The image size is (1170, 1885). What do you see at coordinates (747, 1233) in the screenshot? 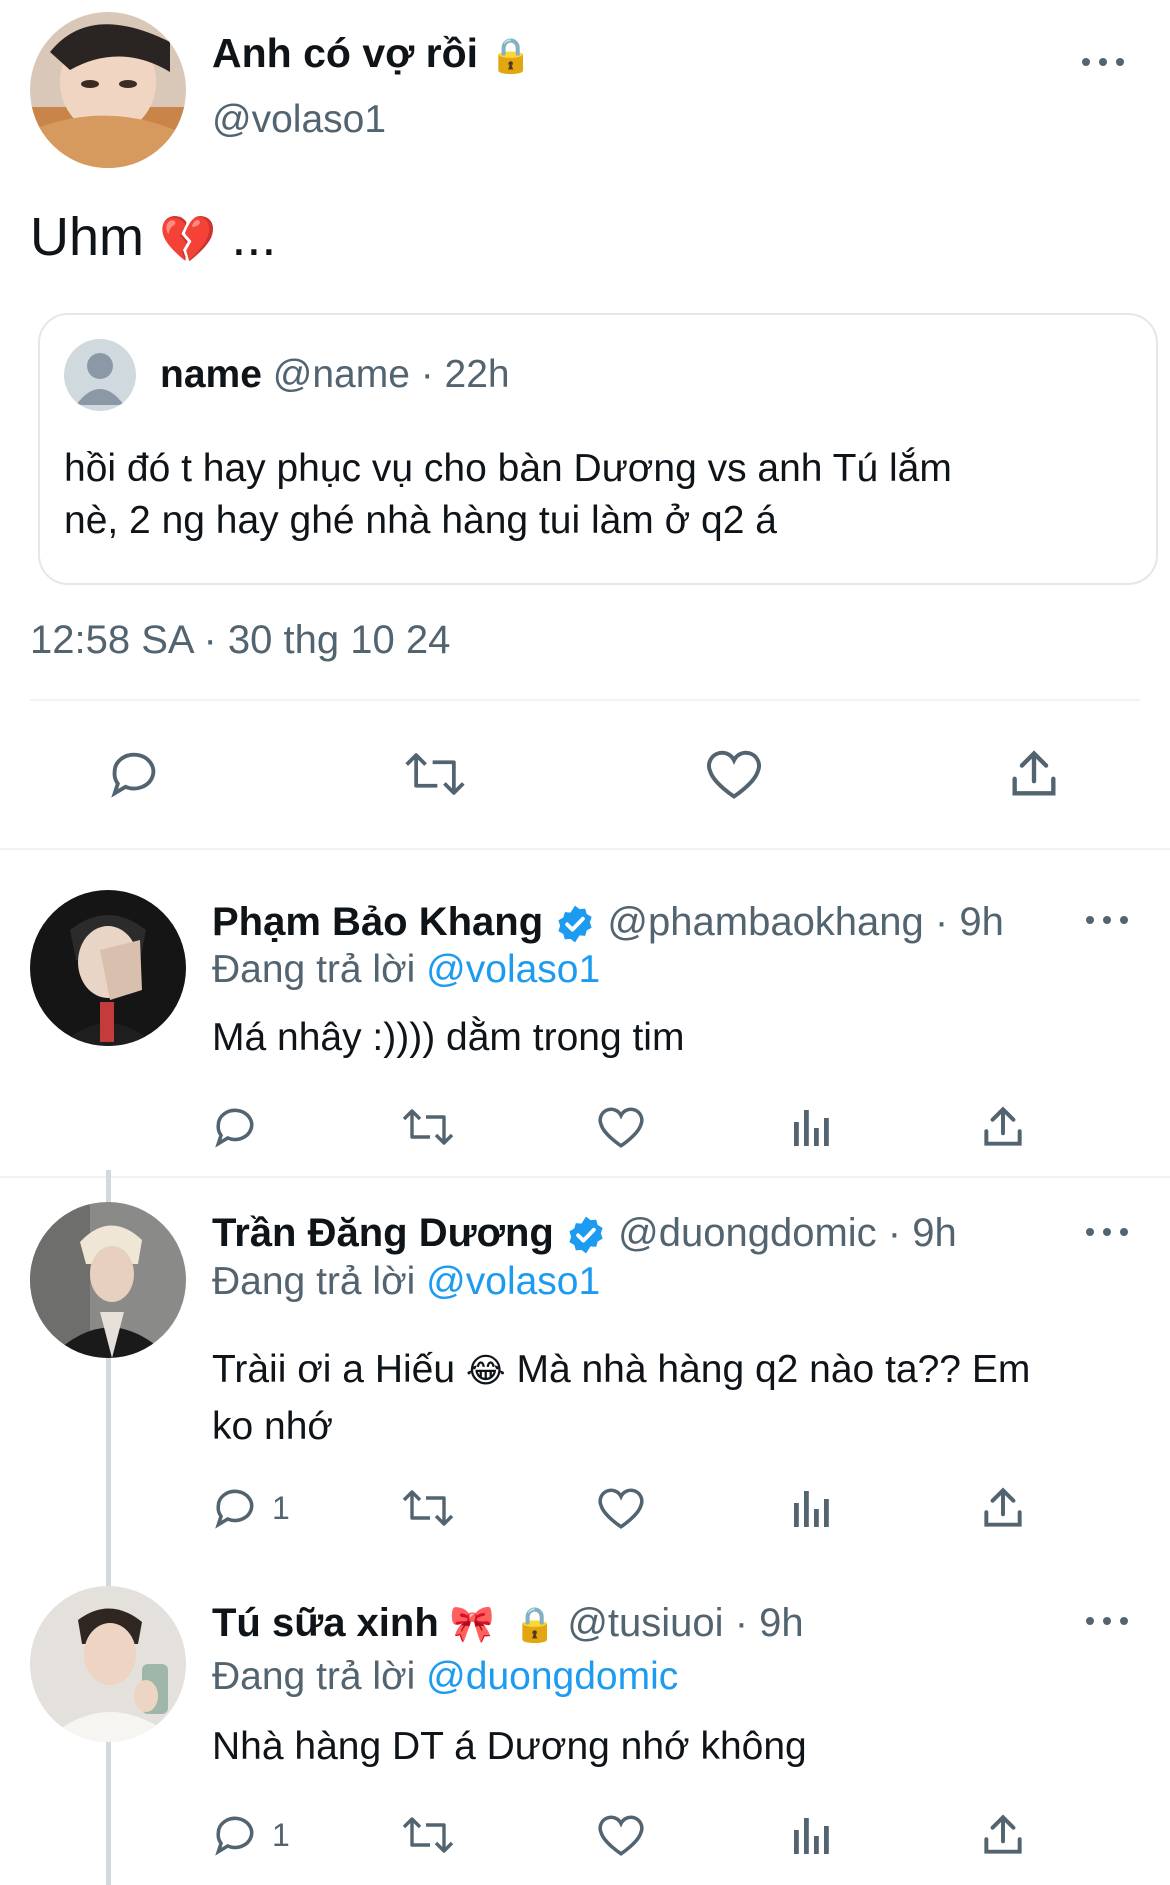
I see `reply-handle: @duongdomic` at bounding box center [747, 1233].